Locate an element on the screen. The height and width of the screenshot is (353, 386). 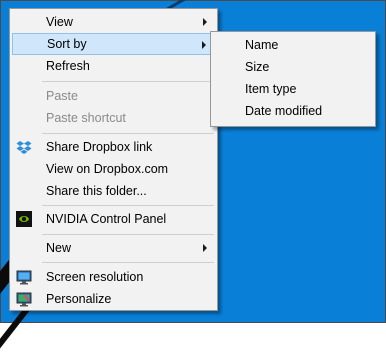
menu-item-refresh: Refresh is located at coordinates (113, 66).